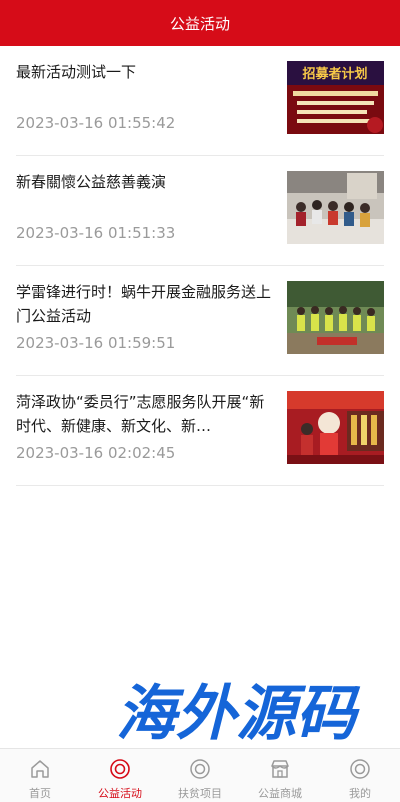 This screenshot has width=400, height=802. I want to click on watermark: 海外源码, so click(238, 713).